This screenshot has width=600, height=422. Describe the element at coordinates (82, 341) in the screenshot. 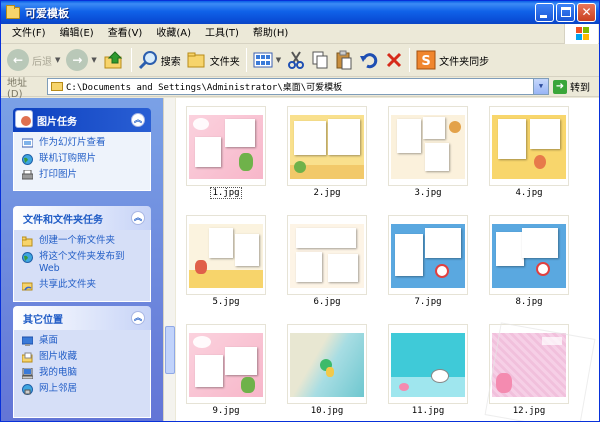

I see `place-desktop: 桌面` at that location.